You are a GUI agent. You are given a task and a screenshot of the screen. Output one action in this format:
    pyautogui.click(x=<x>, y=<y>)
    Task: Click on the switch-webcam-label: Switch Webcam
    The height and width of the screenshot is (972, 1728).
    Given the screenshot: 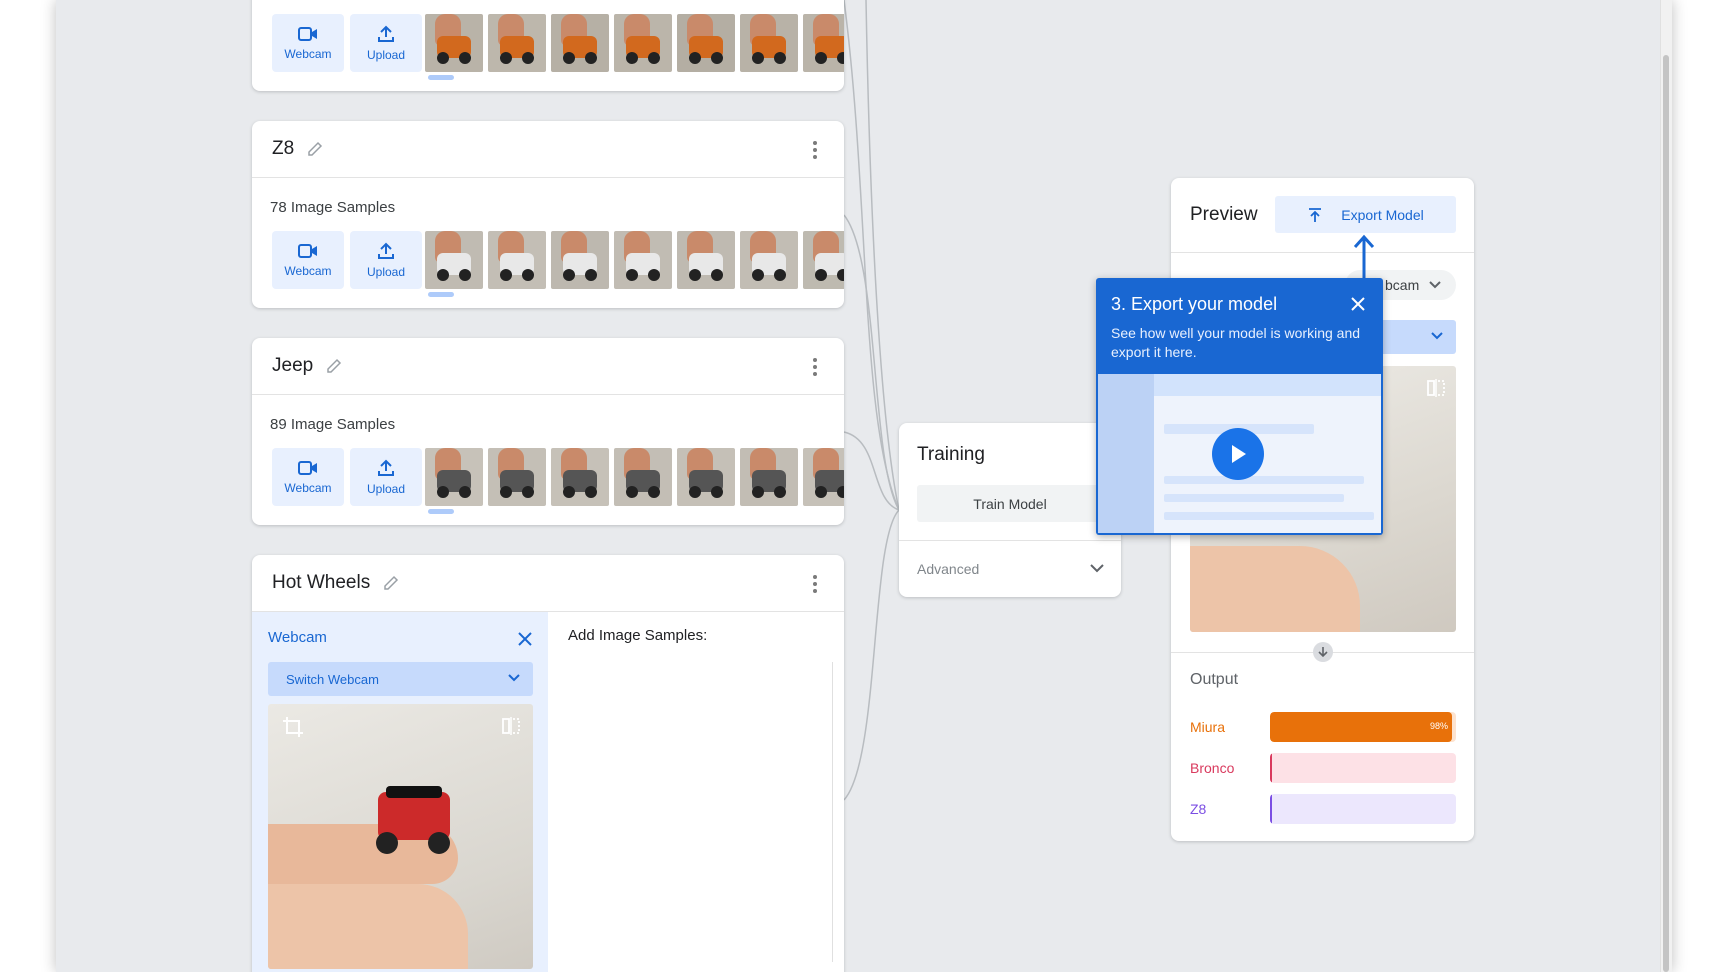 What is the action you would take?
    pyautogui.click(x=332, y=679)
    